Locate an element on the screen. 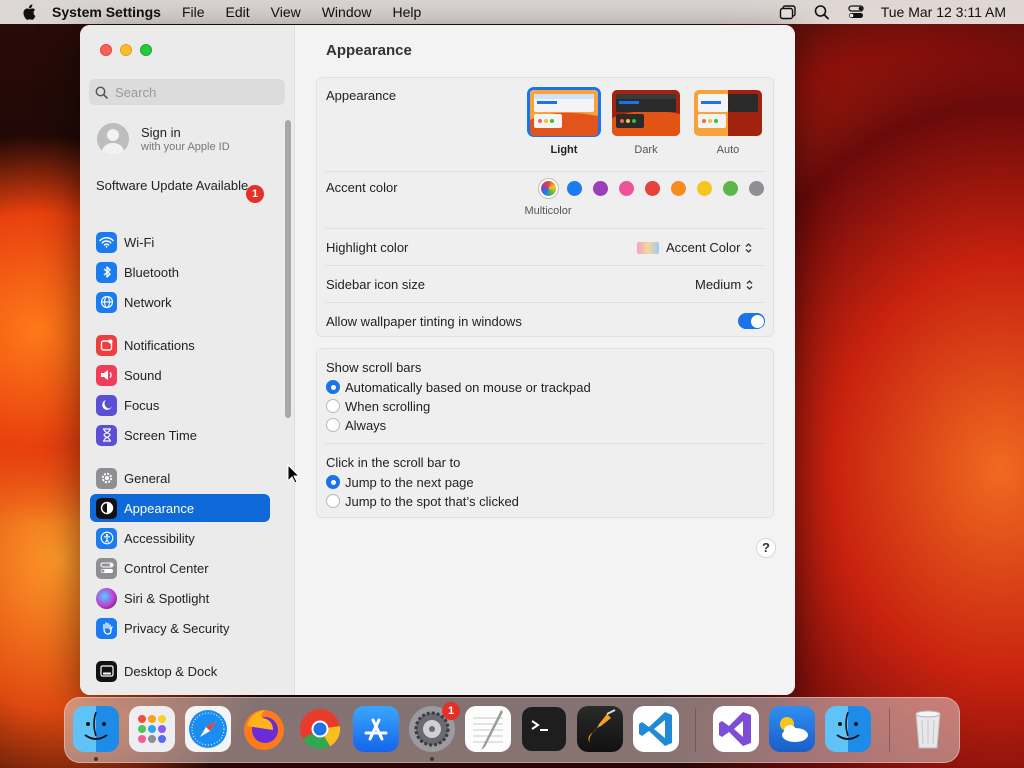 The height and width of the screenshot is (768, 1024). terminal-icon is located at coordinates (544, 729).